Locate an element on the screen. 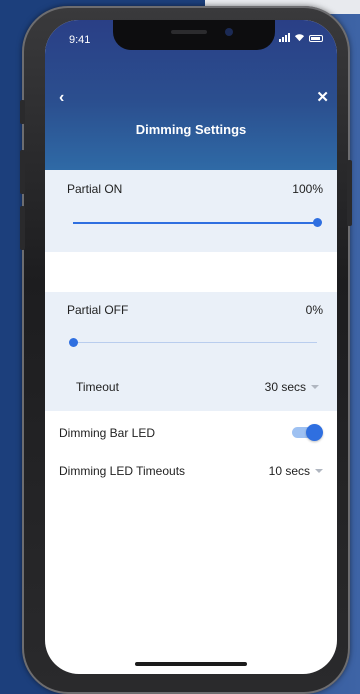  home-indicator is located at coordinates (191, 664).